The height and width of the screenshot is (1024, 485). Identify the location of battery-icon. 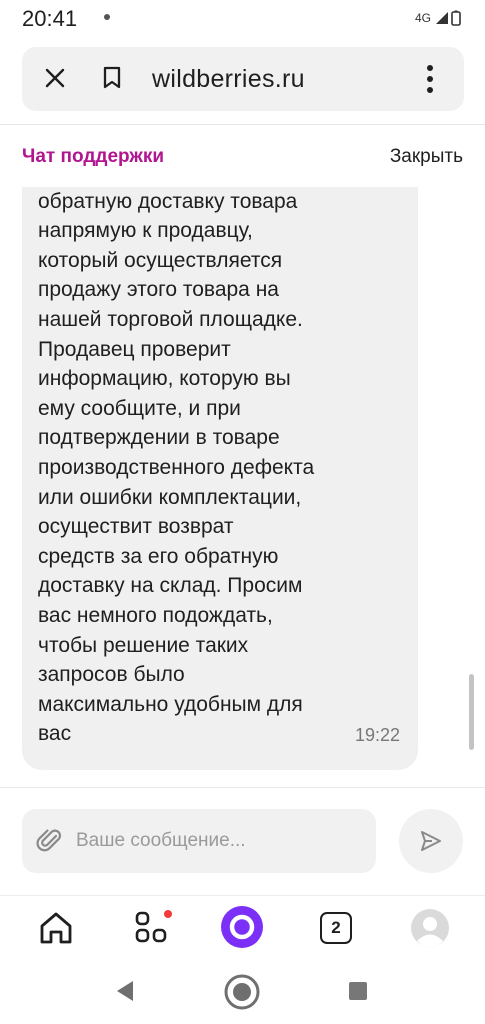
(456, 18).